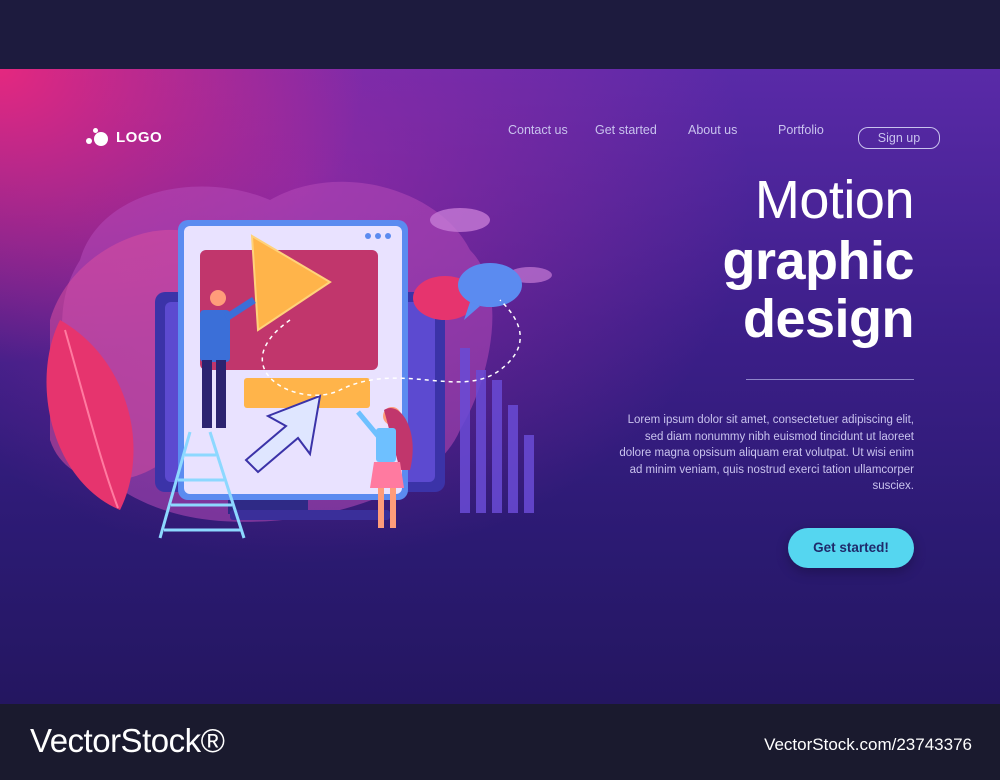 The height and width of the screenshot is (780, 1000). What do you see at coordinates (830, 379) in the screenshot?
I see `divider` at bounding box center [830, 379].